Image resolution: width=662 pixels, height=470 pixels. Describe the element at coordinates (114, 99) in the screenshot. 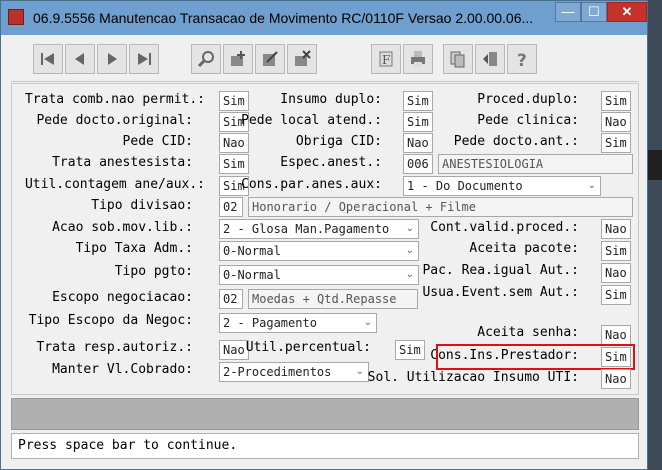

I see `trata-comb-label: Trata comb.nao permit.:` at that location.